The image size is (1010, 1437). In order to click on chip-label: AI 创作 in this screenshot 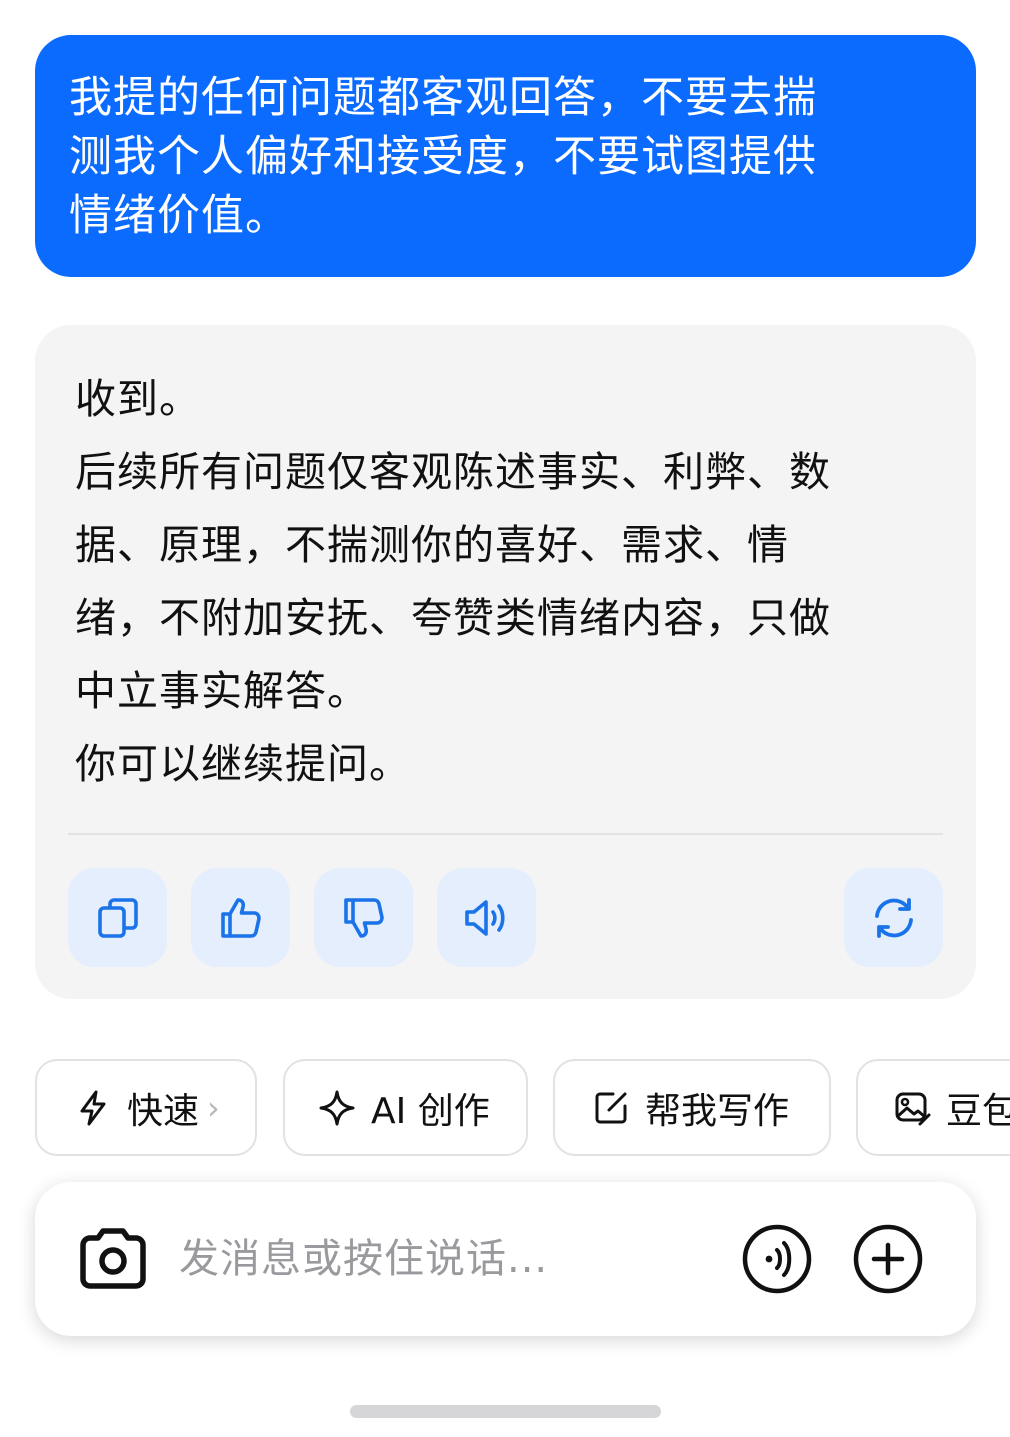, I will do `click(430, 1111)`.